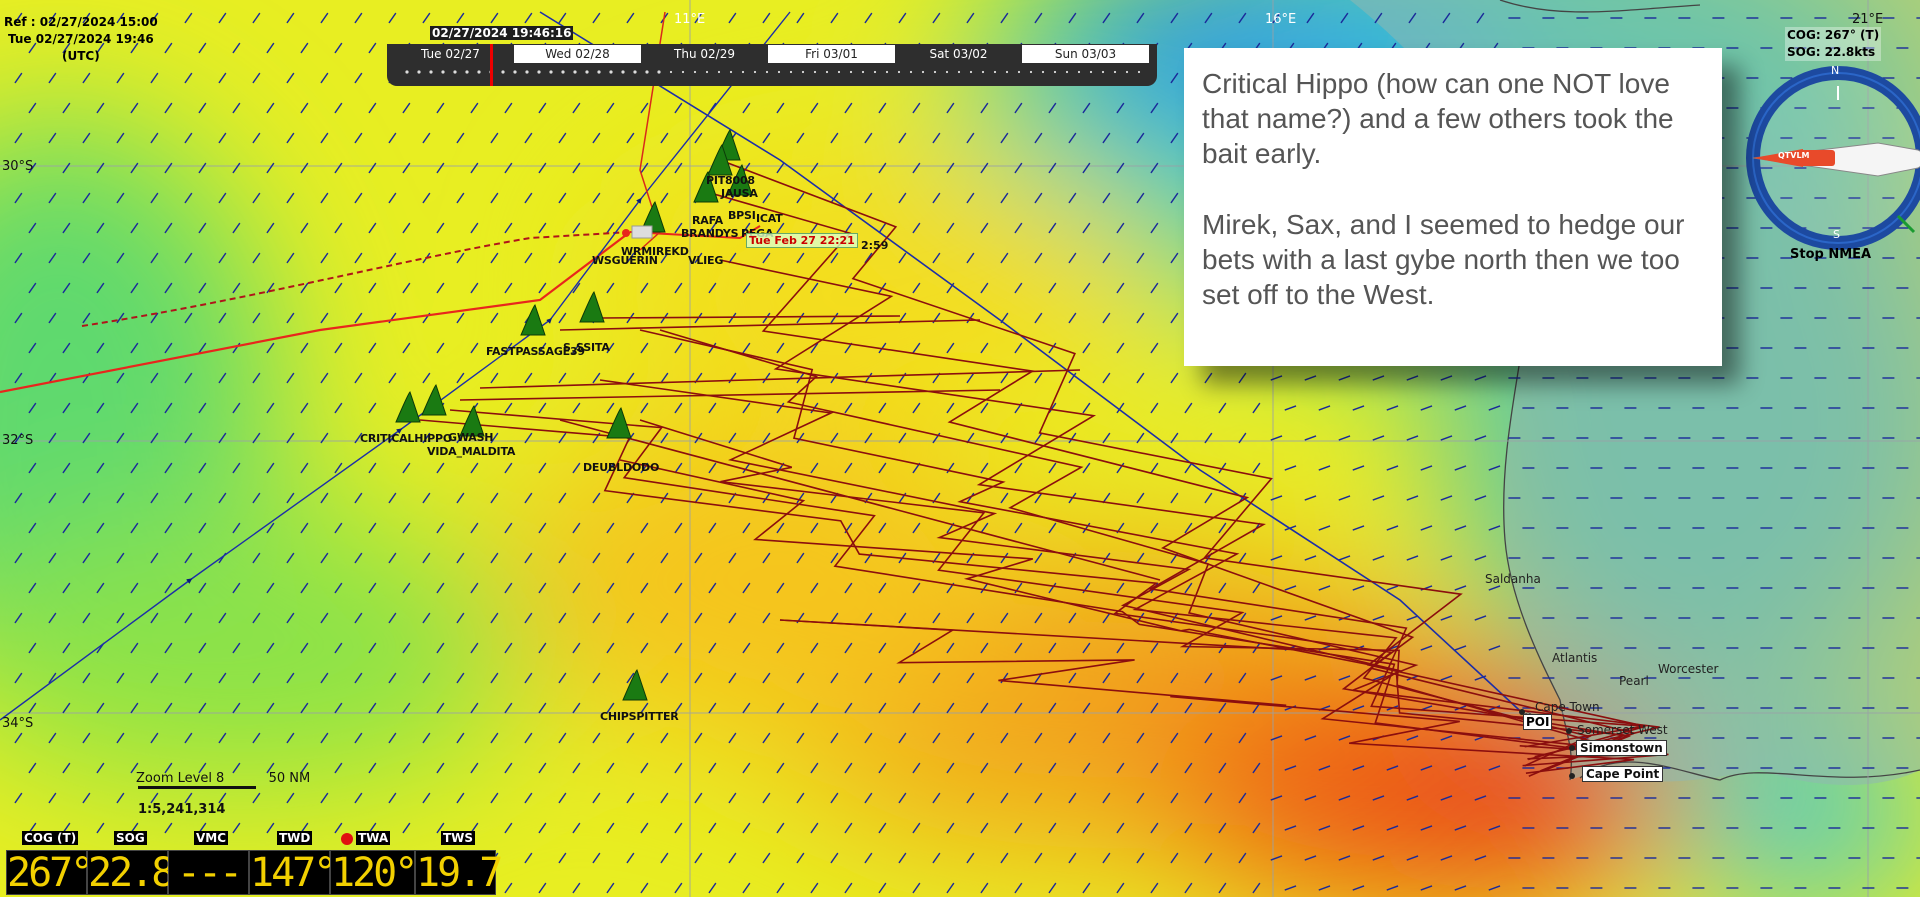 This screenshot has height=897, width=1920. Describe the element at coordinates (742, 215) in the screenshot. I see `boat-label: BPSI` at that location.